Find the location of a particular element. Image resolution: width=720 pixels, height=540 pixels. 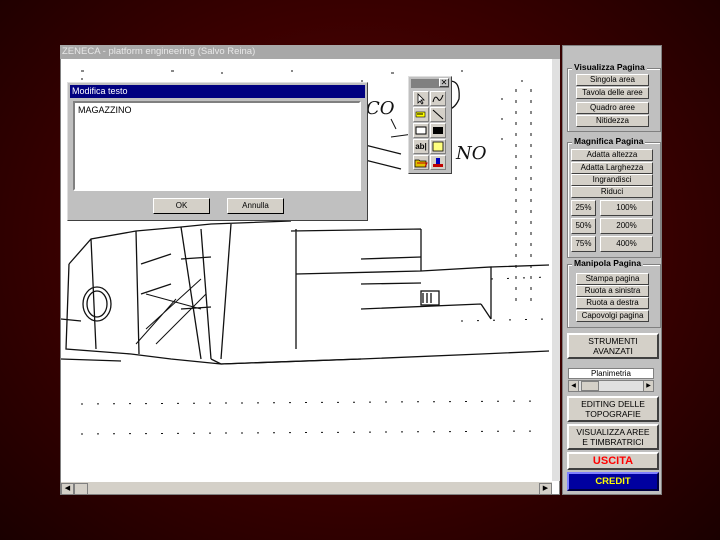

singola-area-button: Singola area is located at coordinates (612, 80).